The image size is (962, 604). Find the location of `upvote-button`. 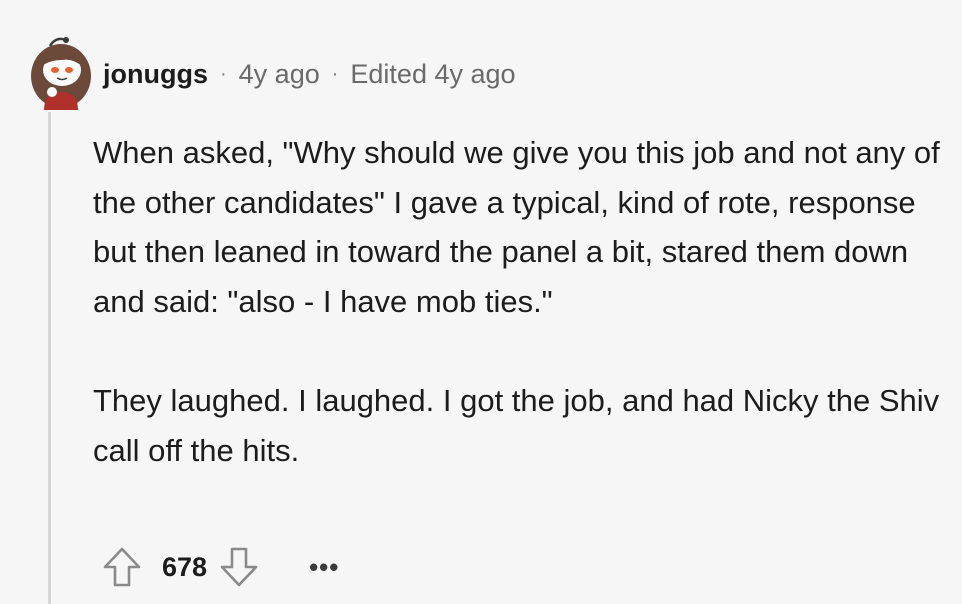

upvote-button is located at coordinates (122, 567).